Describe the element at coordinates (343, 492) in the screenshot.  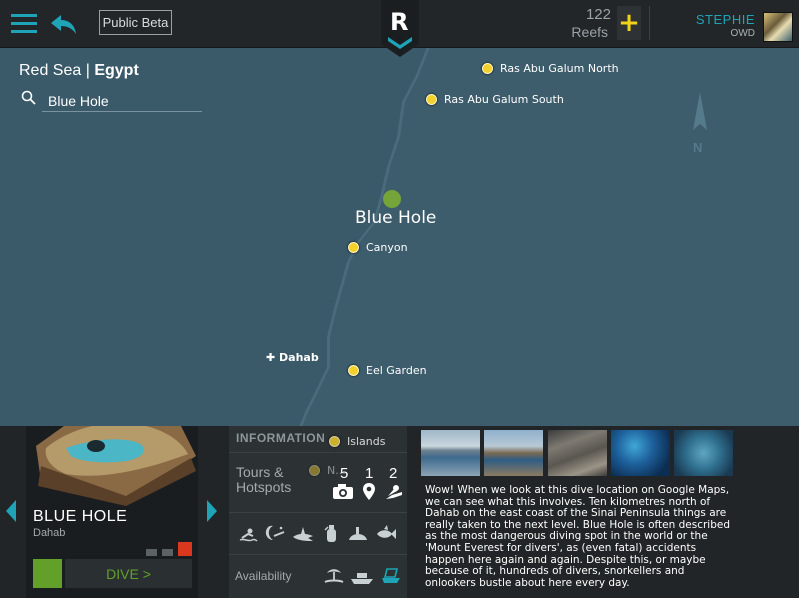
I see `camera-icon` at that location.